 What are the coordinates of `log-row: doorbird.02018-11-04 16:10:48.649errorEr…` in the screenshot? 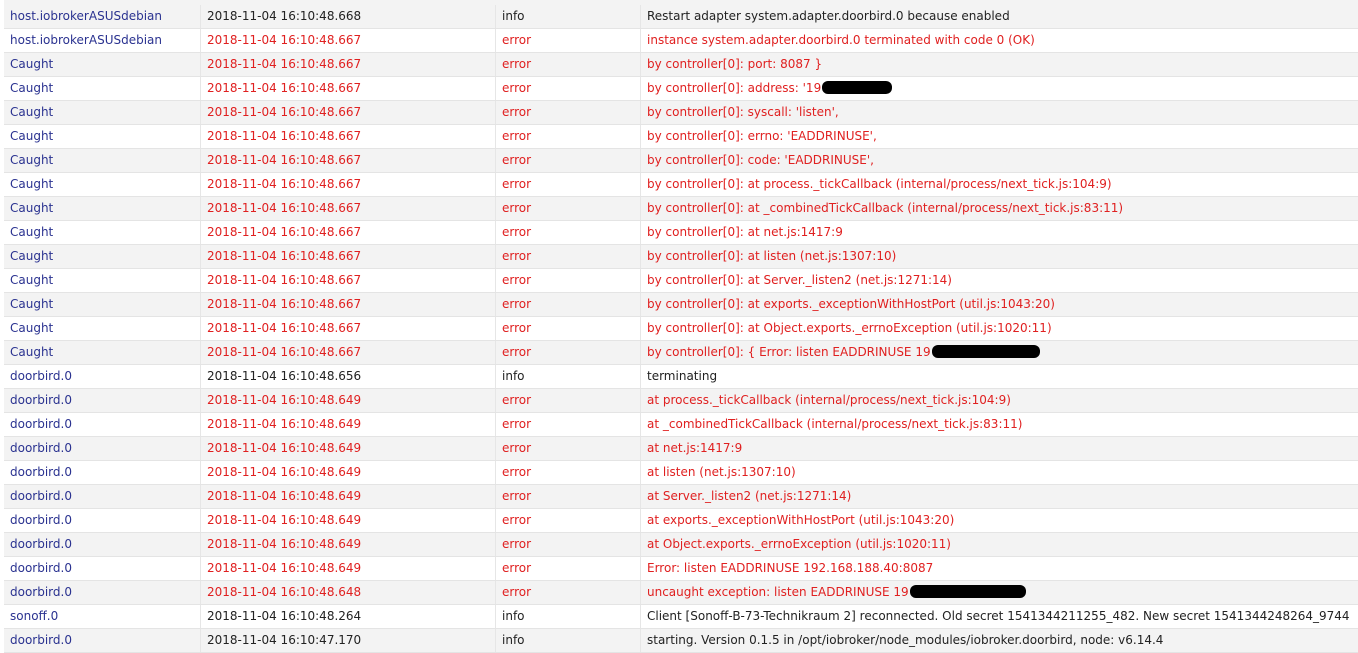 It's located at (681, 569).